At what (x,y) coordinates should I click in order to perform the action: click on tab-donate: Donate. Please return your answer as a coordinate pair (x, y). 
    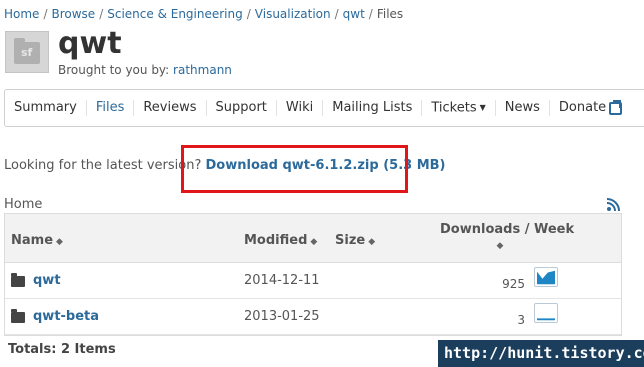
    Looking at the image, I should click on (590, 108).